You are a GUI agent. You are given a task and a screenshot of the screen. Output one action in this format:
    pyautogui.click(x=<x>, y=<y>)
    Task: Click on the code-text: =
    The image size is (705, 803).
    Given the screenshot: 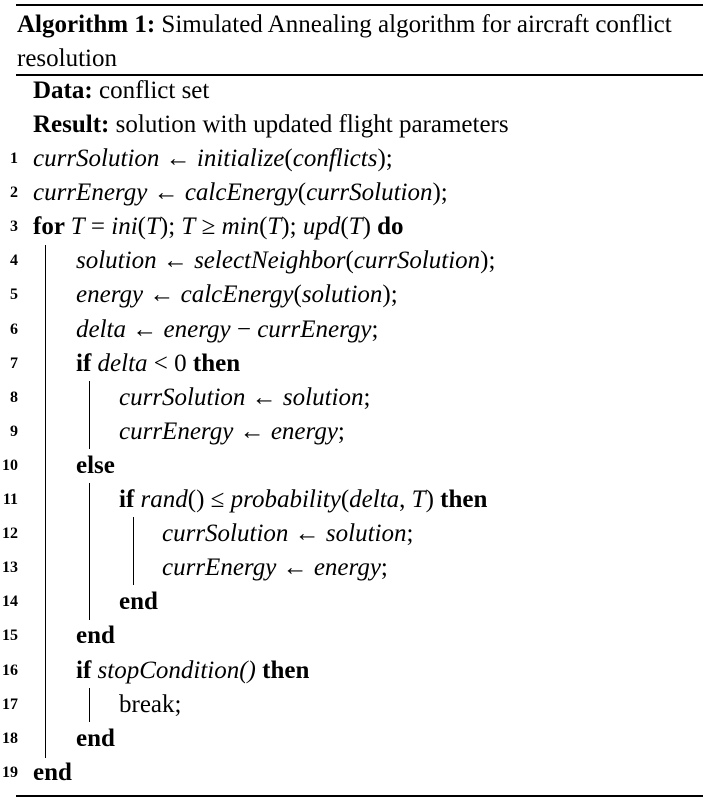 What is the action you would take?
    pyautogui.click(x=98, y=227)
    